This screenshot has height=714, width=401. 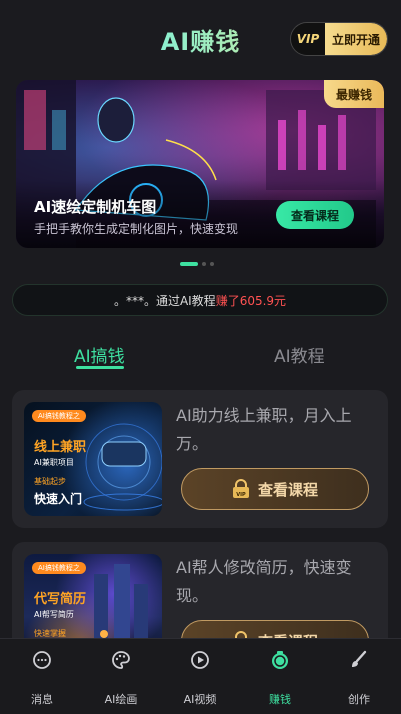 I want to click on course-thumb-caption: 快速入门, so click(x=58, y=499).